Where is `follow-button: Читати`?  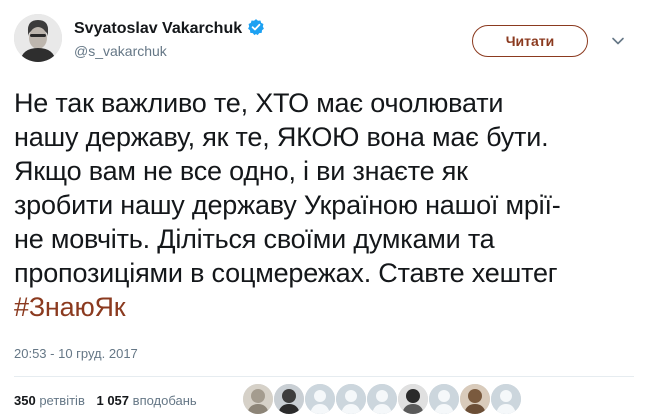
follow-button: Читати is located at coordinates (530, 41).